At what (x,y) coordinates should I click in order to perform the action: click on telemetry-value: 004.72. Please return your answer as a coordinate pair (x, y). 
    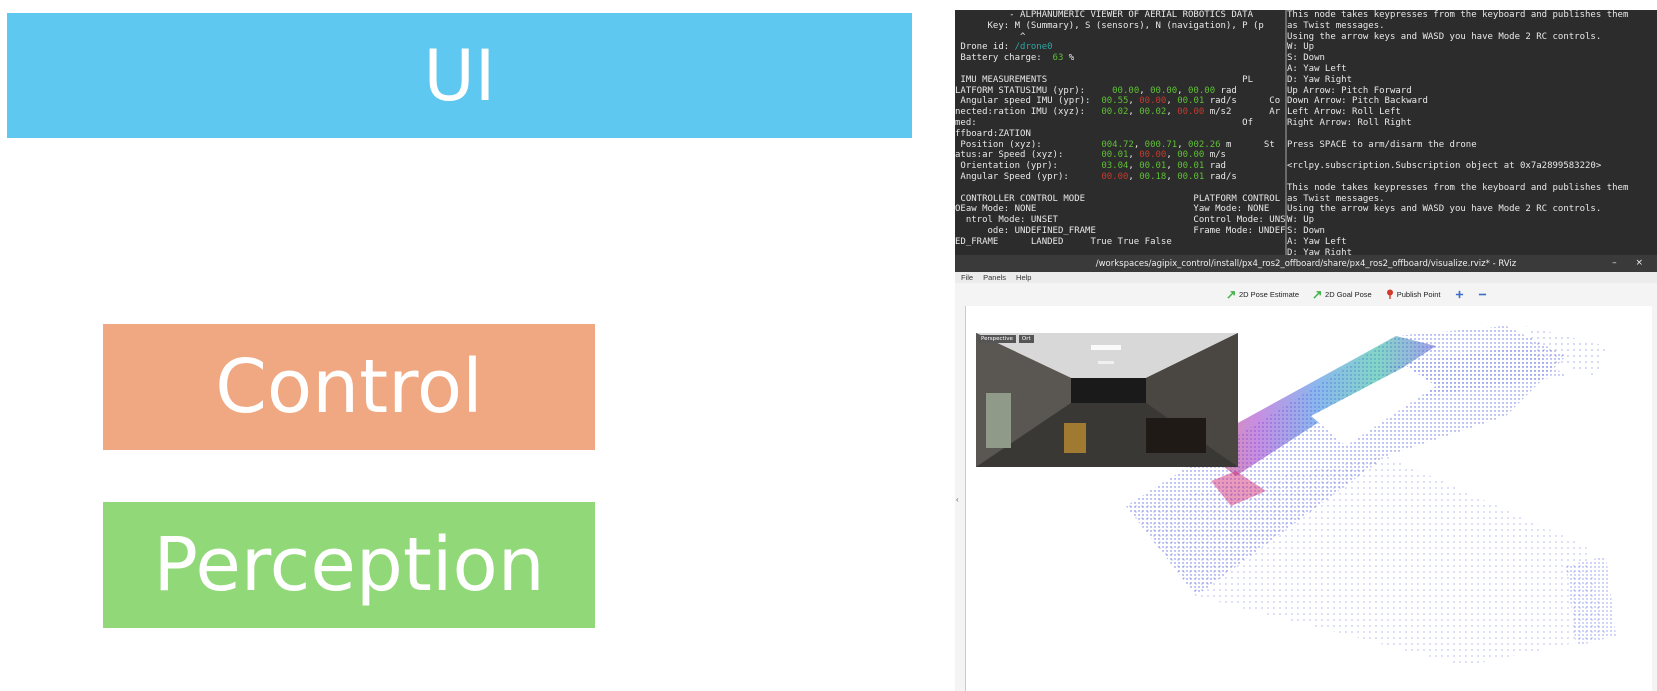
    Looking at the image, I should click on (1117, 144).